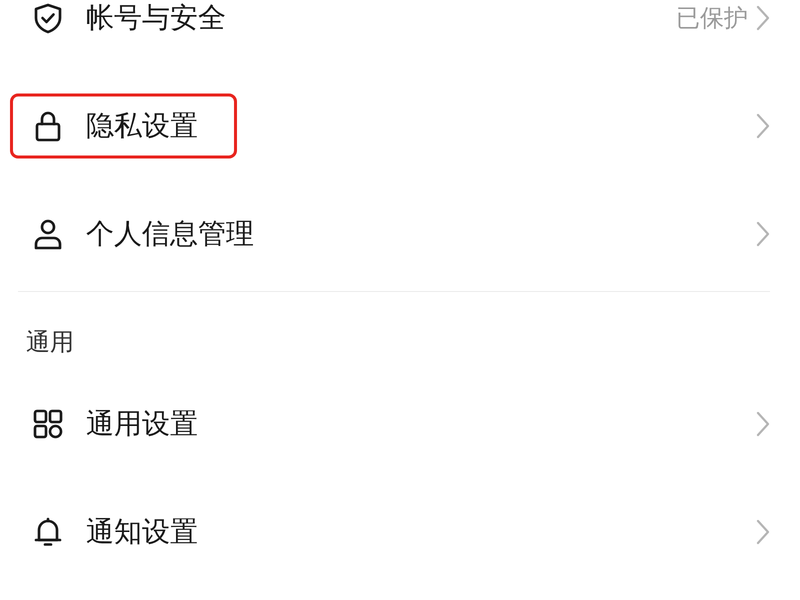  What do you see at coordinates (48, 532) in the screenshot?
I see `bell-icon` at bounding box center [48, 532].